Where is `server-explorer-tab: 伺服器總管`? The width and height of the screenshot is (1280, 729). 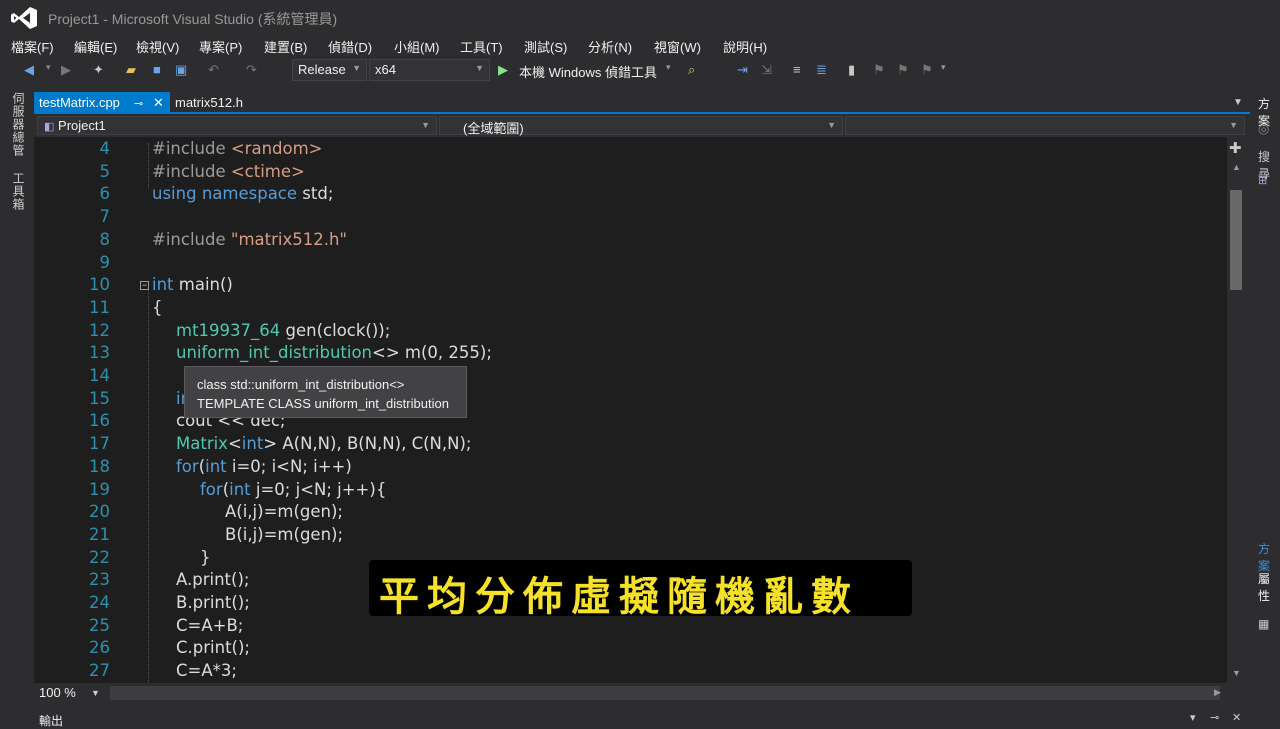 server-explorer-tab: 伺服器總管 is located at coordinates (18, 124).